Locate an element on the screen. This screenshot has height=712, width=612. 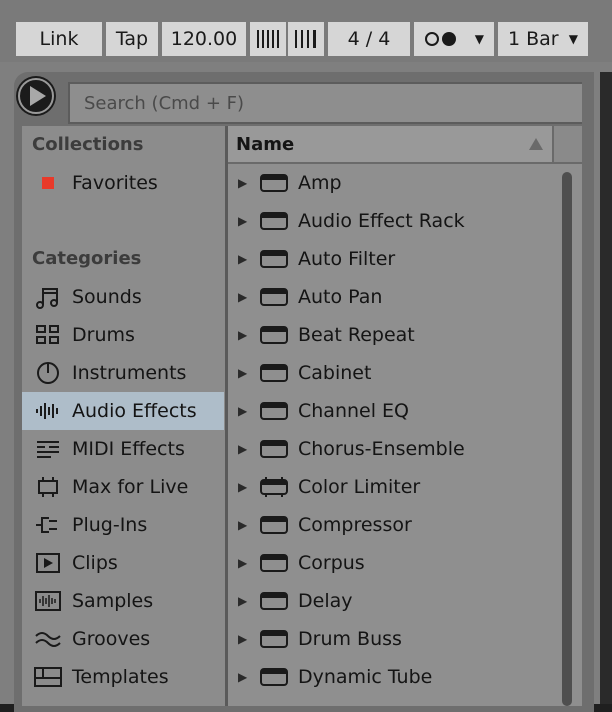
tap-label: Tap is located at coordinates (132, 39).